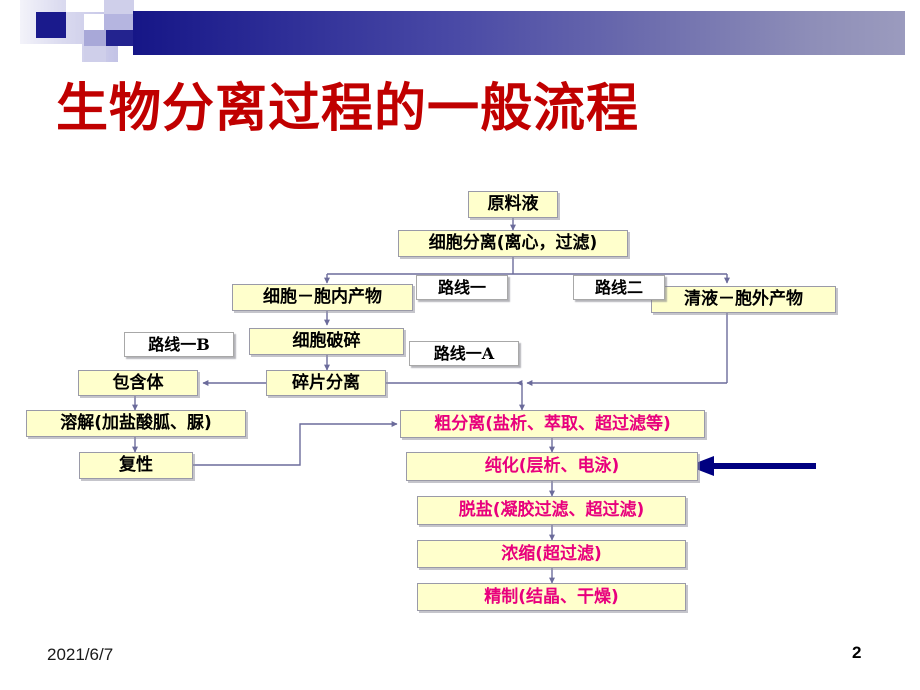 Image resolution: width=920 pixels, height=690 pixels. Describe the element at coordinates (619, 287) in the screenshot. I see `route-label-route2: 路线二` at that location.